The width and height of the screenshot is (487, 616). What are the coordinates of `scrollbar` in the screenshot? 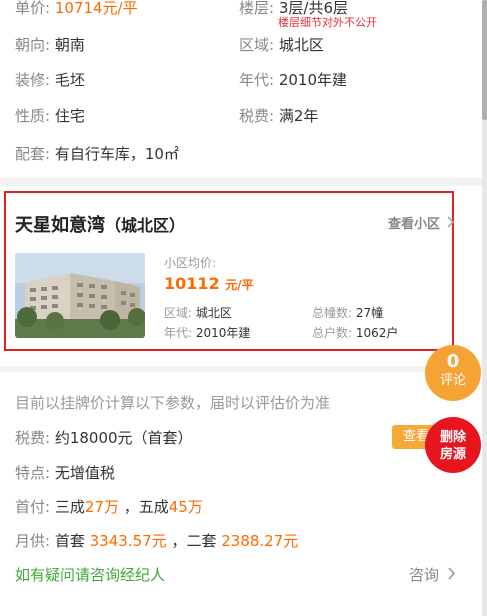 It's located at (484, 308).